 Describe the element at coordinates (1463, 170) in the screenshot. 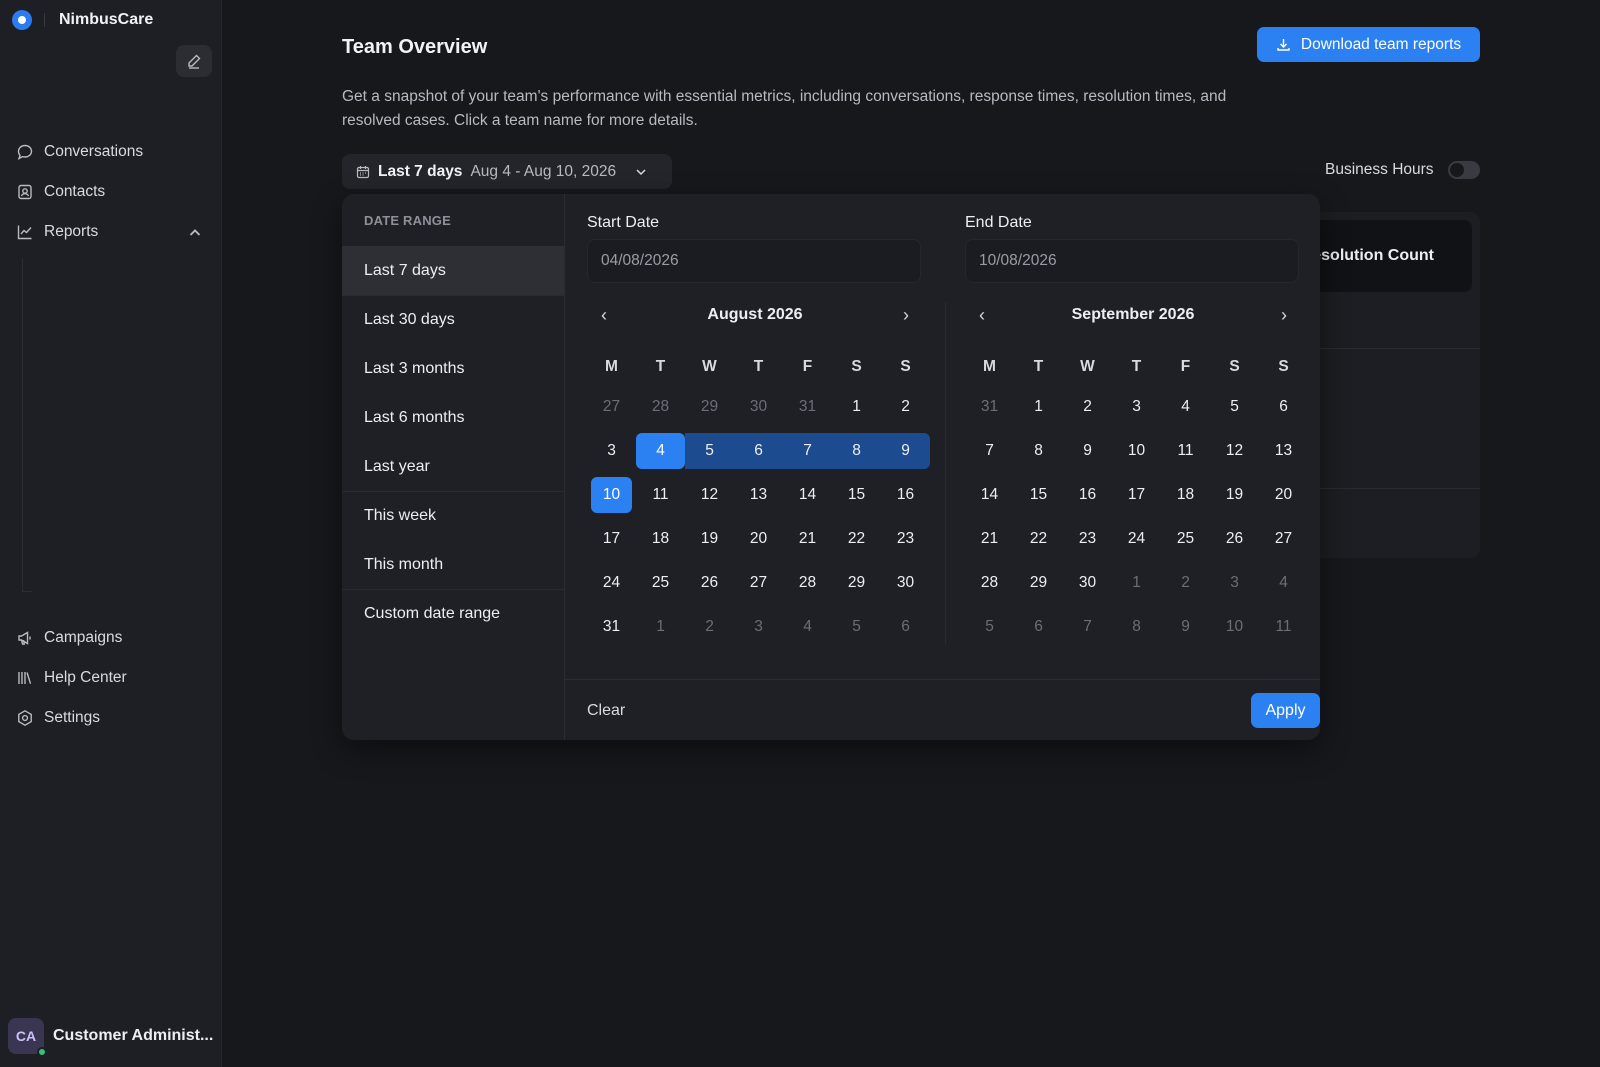

I see `business-hours-toggle` at that location.